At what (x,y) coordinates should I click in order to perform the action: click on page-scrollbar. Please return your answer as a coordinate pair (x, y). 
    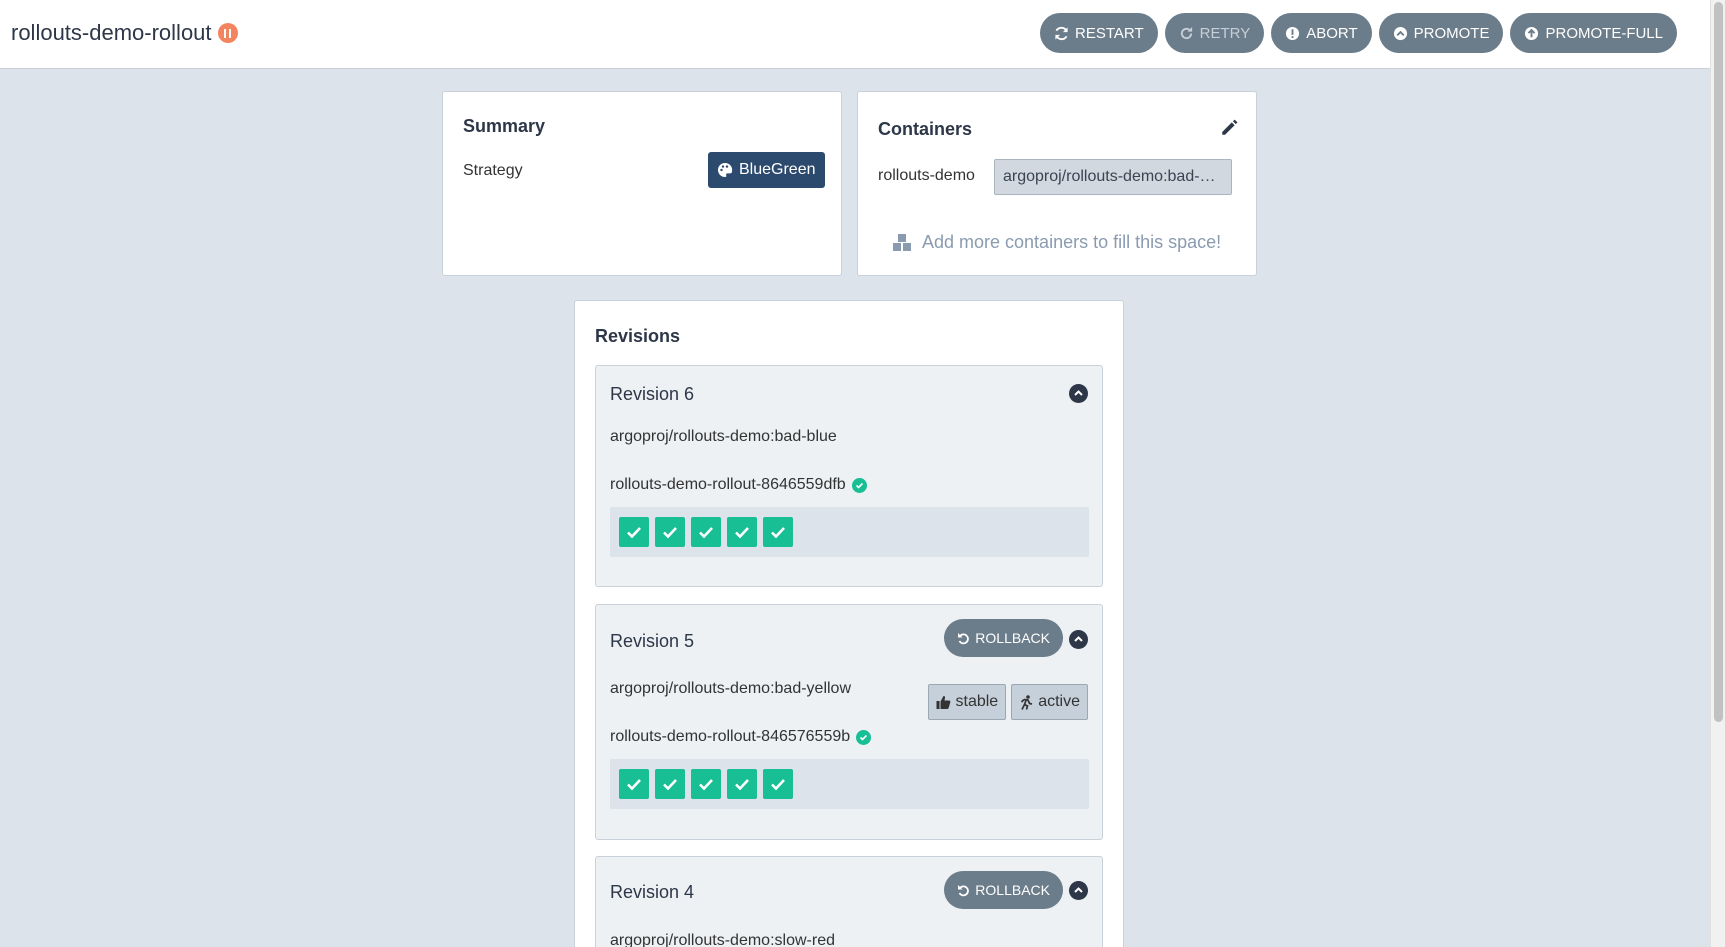
    Looking at the image, I should click on (1717, 473).